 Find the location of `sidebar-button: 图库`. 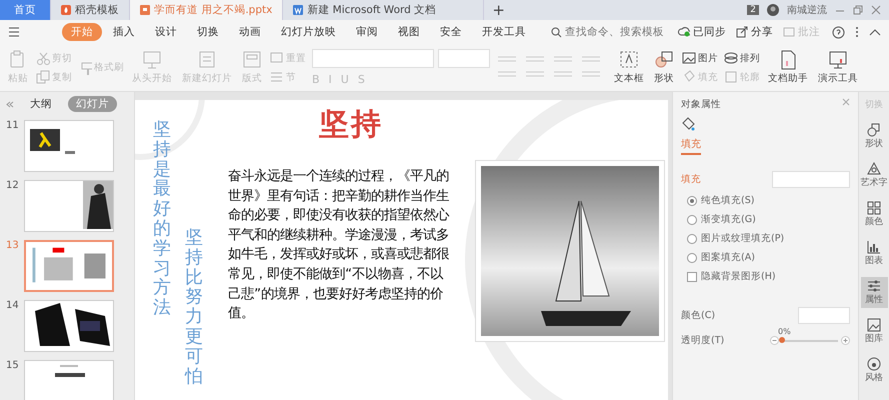

sidebar-button: 图库 is located at coordinates (874, 331).